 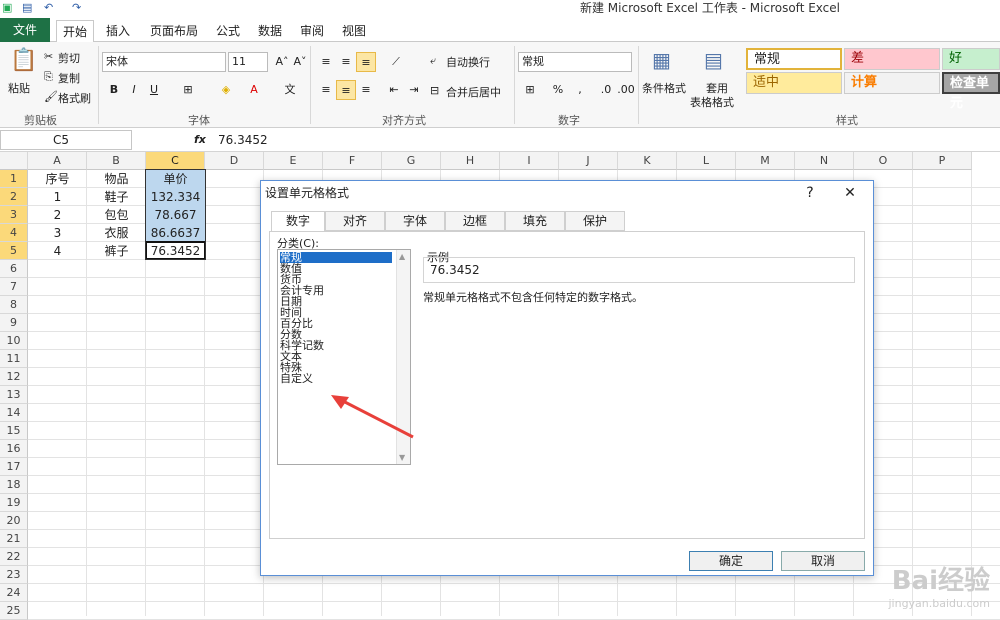 What do you see at coordinates (883, 161) in the screenshot?
I see `column-header-O: O` at bounding box center [883, 161].